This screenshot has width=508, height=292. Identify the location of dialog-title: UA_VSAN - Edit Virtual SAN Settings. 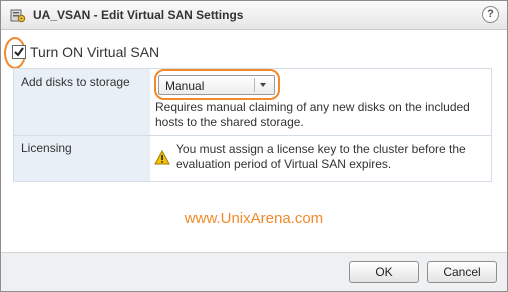
(138, 15).